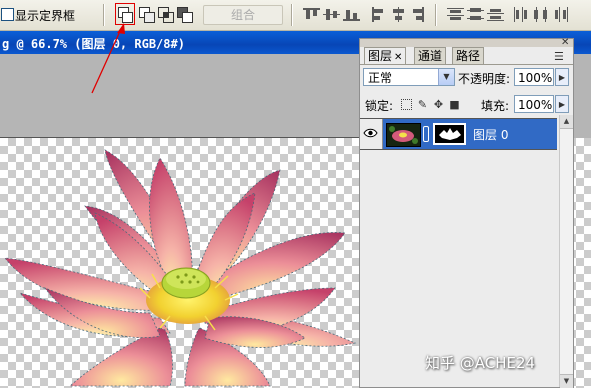 The width and height of the screenshot is (591, 388). I want to click on distribute-bottom-edges-icon, so click(495, 14).